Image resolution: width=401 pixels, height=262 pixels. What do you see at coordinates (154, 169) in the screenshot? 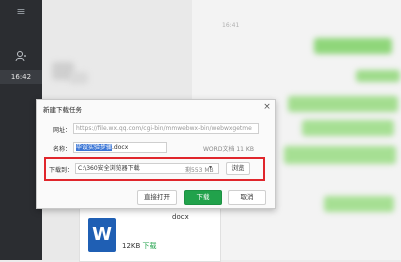
I see `highlight-box` at bounding box center [154, 169].